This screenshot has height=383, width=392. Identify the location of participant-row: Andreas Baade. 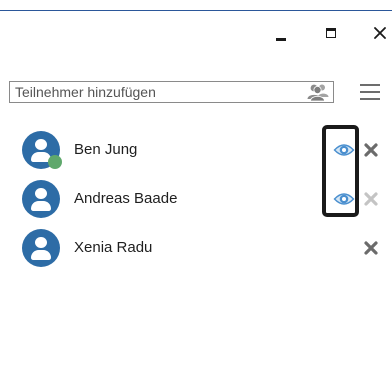
(196, 199).